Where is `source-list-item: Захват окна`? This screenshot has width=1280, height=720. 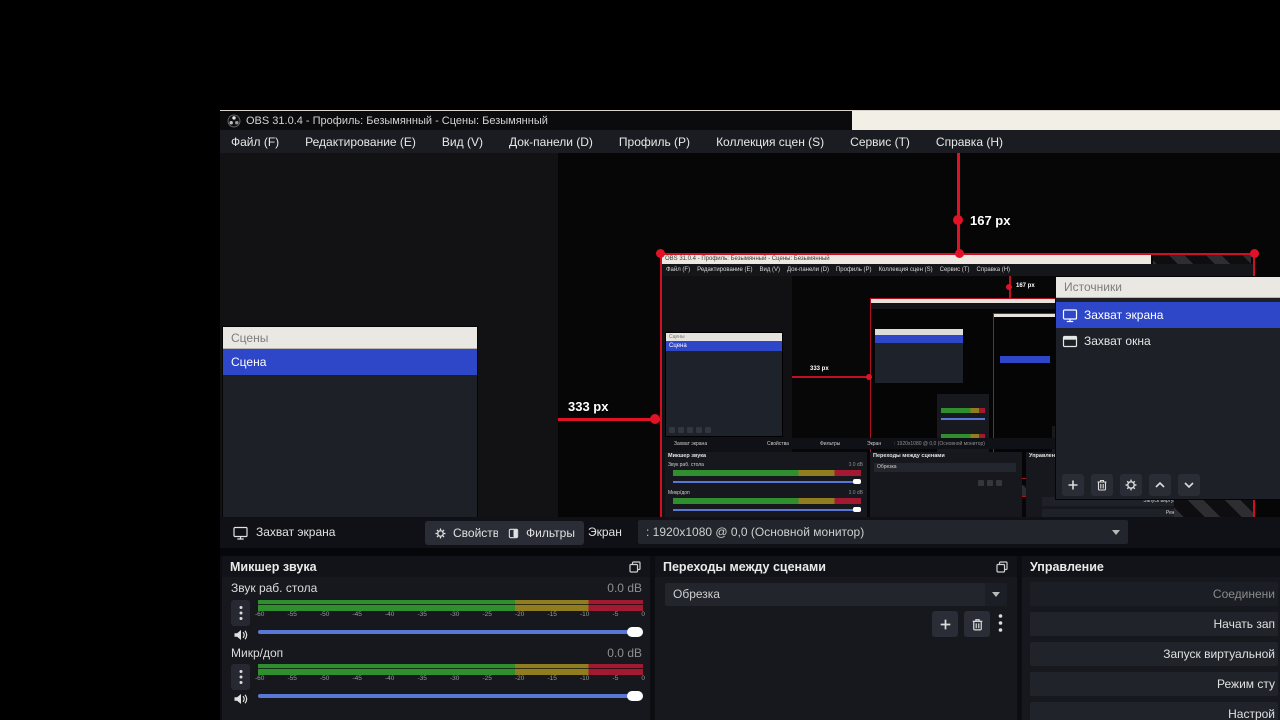
source-list-item: Захват окна is located at coordinates (1168, 341).